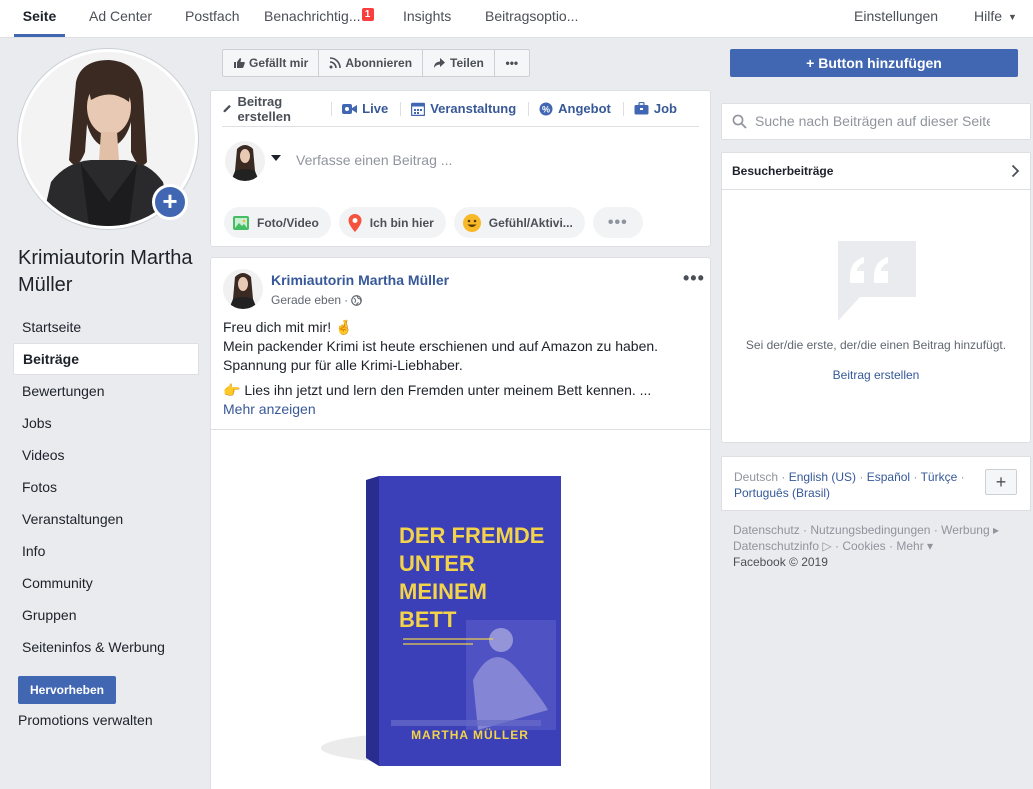  I want to click on tab-seite: Seite, so click(39, 18).